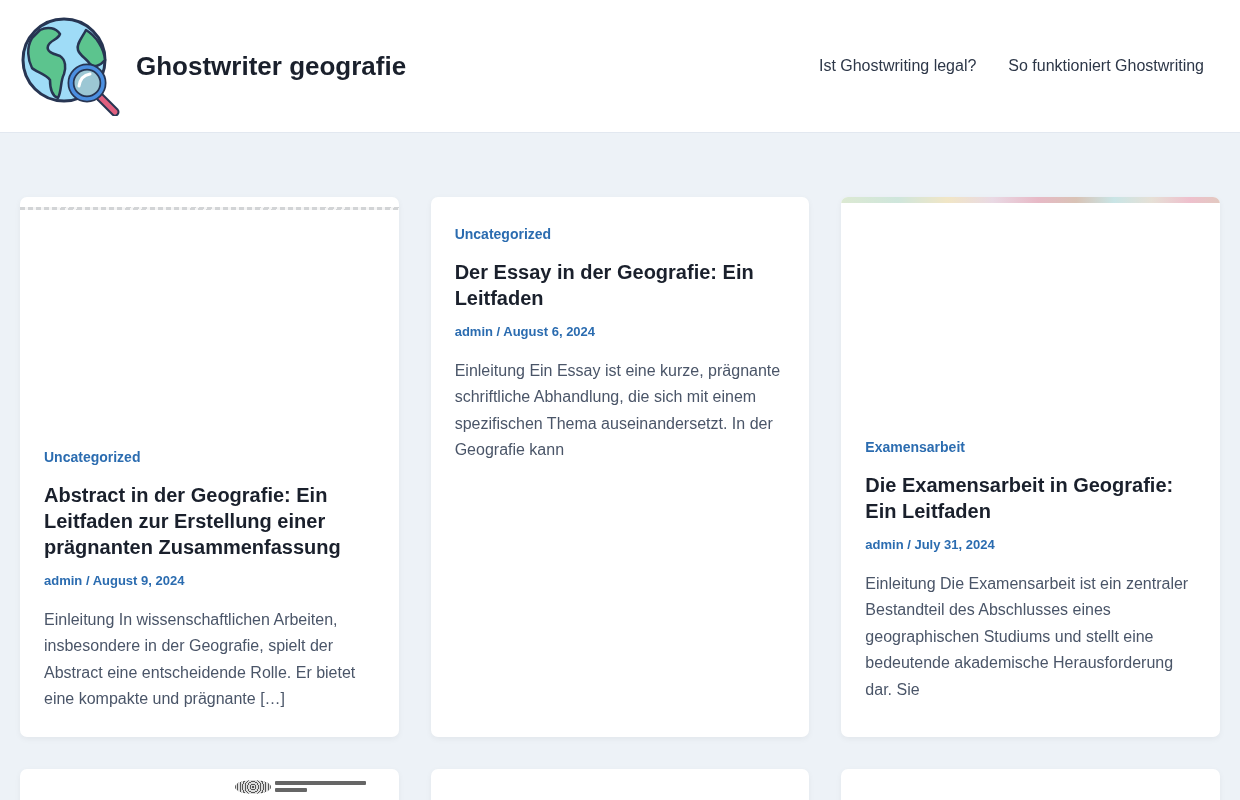 The width and height of the screenshot is (1240, 800). What do you see at coordinates (1106, 66) in the screenshot?
I see `nav-link: So funktioniert Ghostwriting` at bounding box center [1106, 66].